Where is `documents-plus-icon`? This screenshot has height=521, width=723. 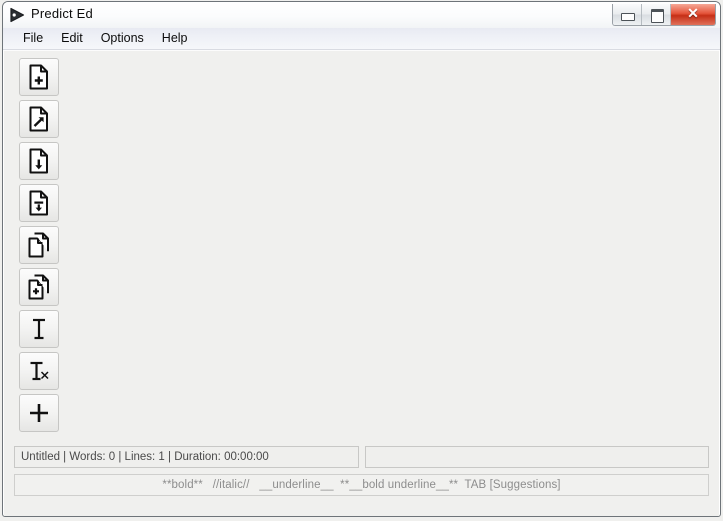 documents-plus-icon is located at coordinates (39, 287).